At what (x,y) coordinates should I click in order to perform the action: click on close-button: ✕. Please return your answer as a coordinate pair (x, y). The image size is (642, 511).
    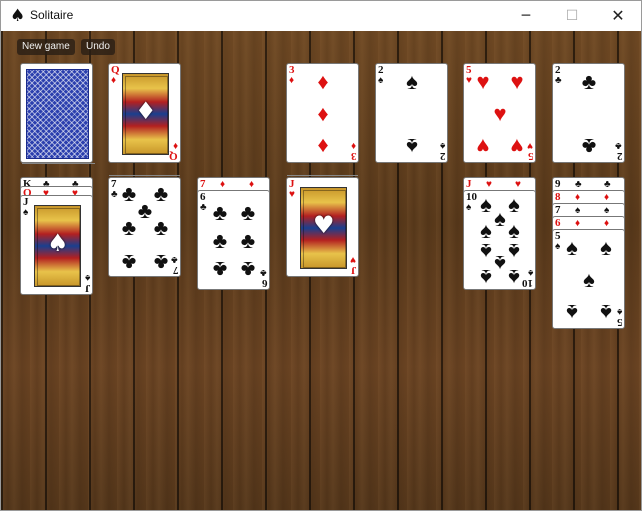
    Looking at the image, I should click on (618, 16).